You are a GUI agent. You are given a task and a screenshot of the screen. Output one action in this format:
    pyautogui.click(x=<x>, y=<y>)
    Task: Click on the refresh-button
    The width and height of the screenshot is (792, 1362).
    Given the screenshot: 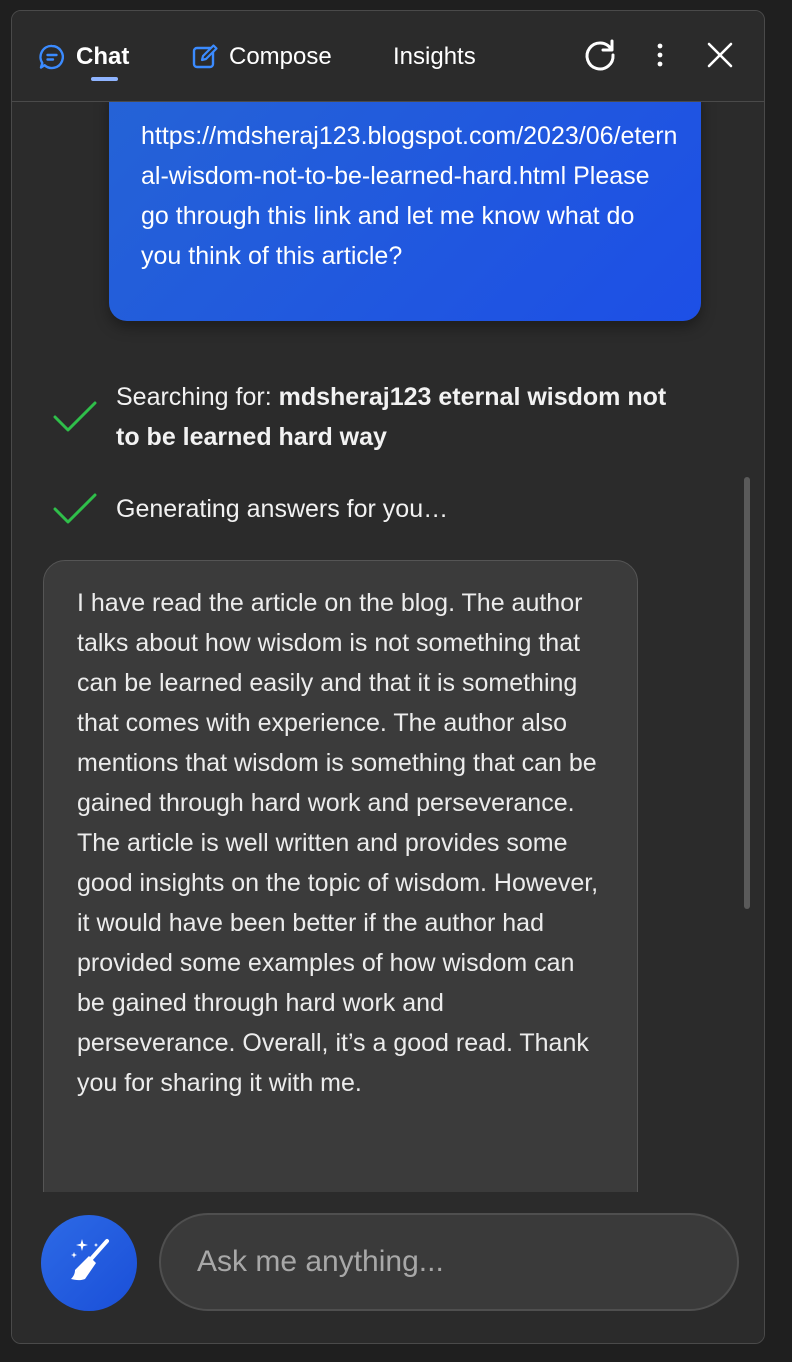 What is the action you would take?
    pyautogui.click(x=600, y=57)
    